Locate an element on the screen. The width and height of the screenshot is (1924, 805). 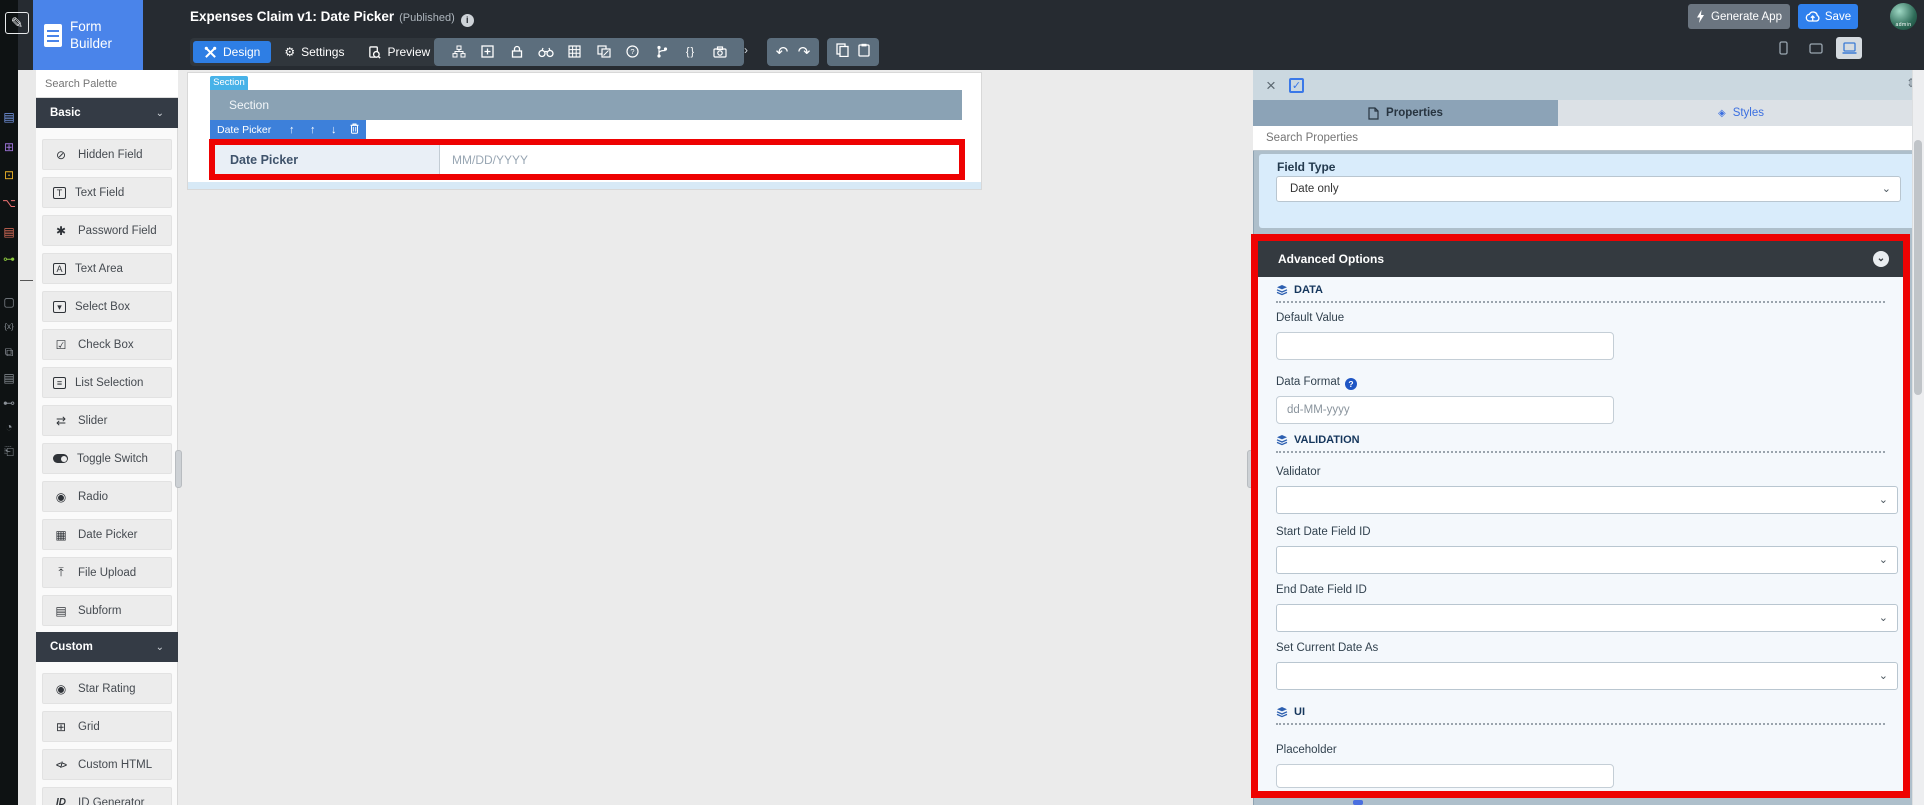
i18n-icon: ⧉ is located at coordinates (9, 352).